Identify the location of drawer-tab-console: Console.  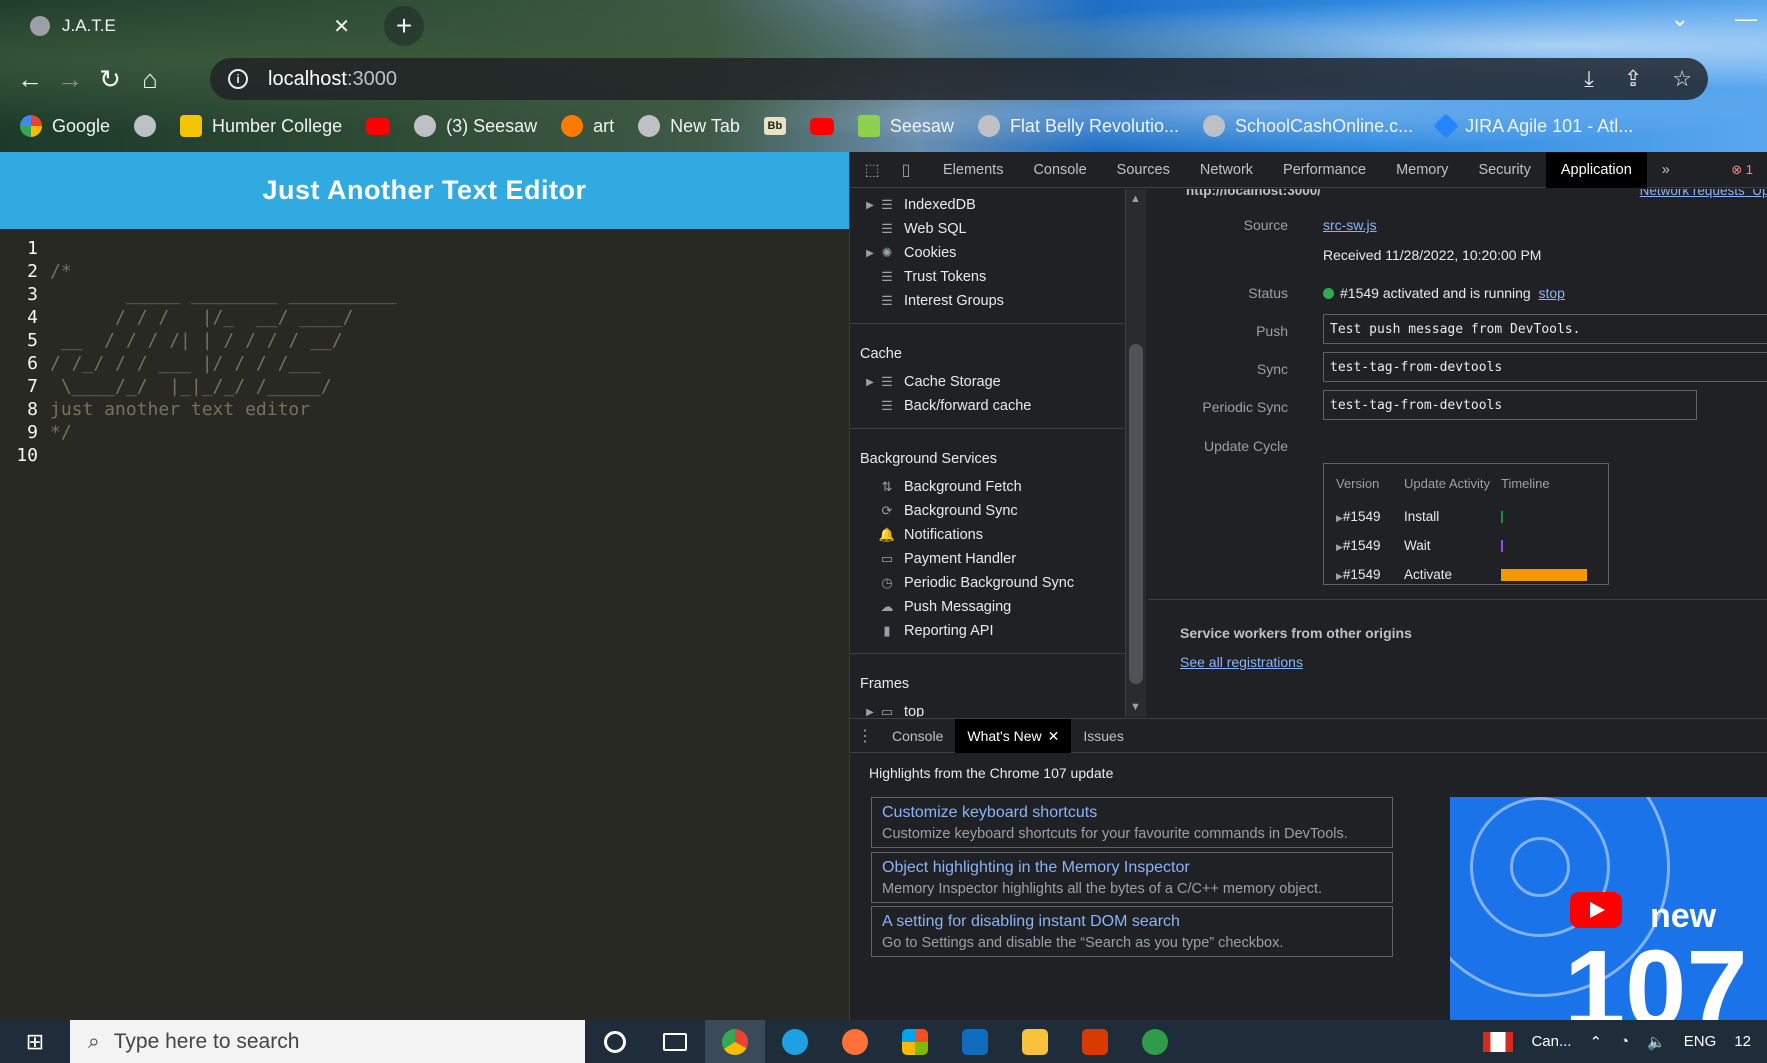
(917, 736).